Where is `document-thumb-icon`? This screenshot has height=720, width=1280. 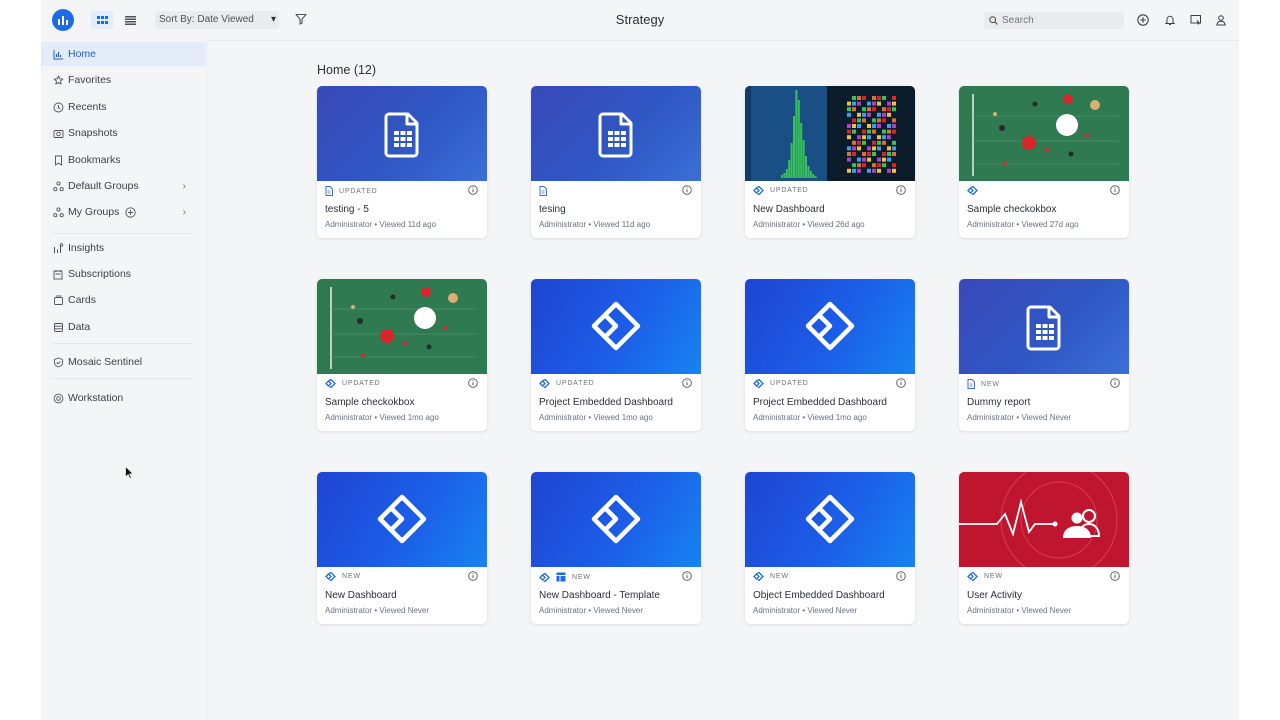 document-thumb-icon is located at coordinates (615, 135).